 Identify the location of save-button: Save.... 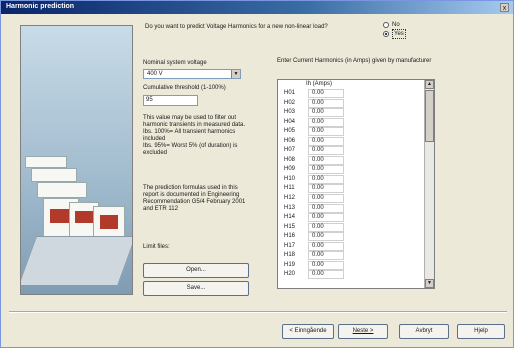
(196, 288).